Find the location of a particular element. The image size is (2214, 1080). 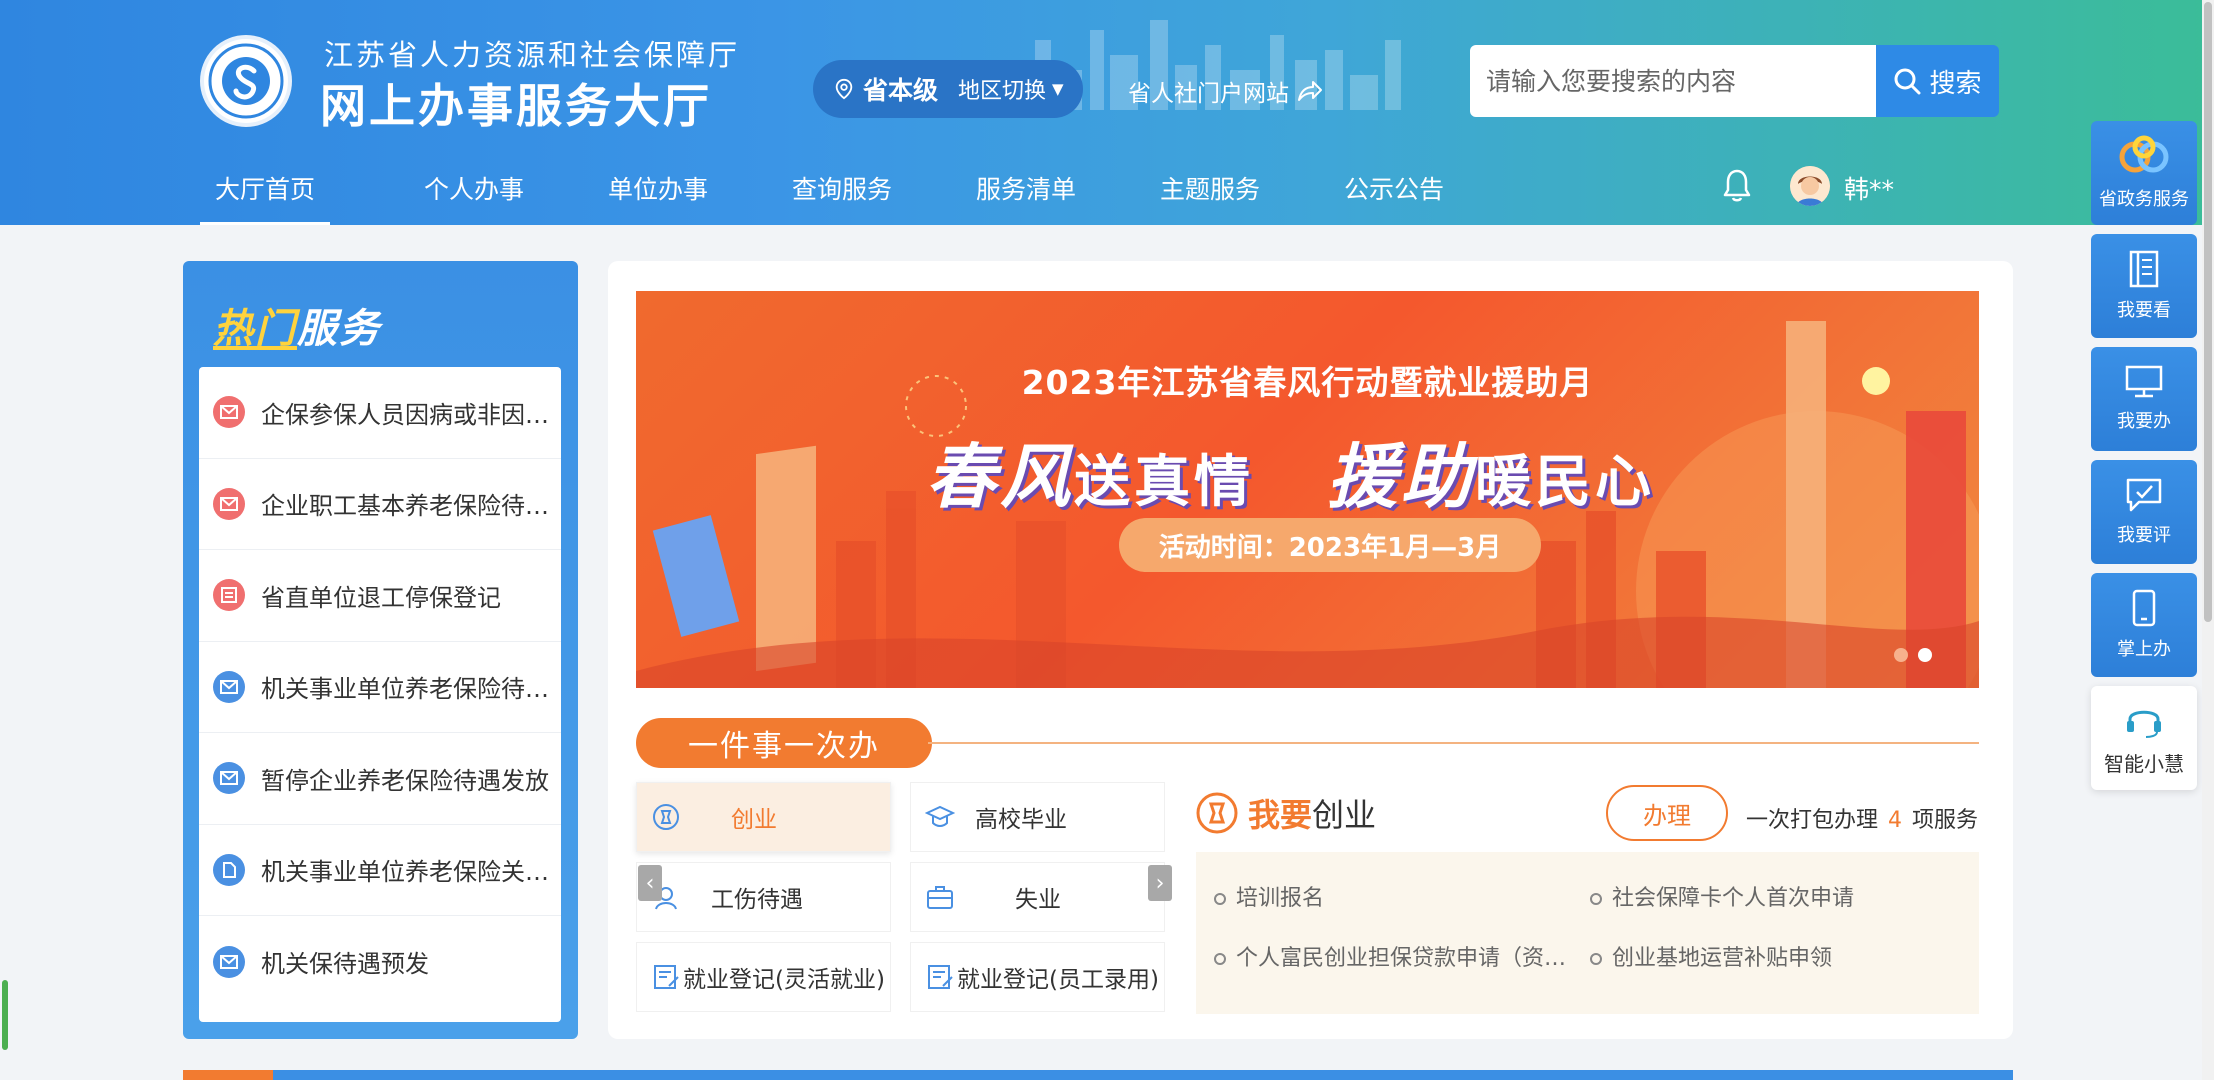

logo-emblem-icon is located at coordinates (246, 81).